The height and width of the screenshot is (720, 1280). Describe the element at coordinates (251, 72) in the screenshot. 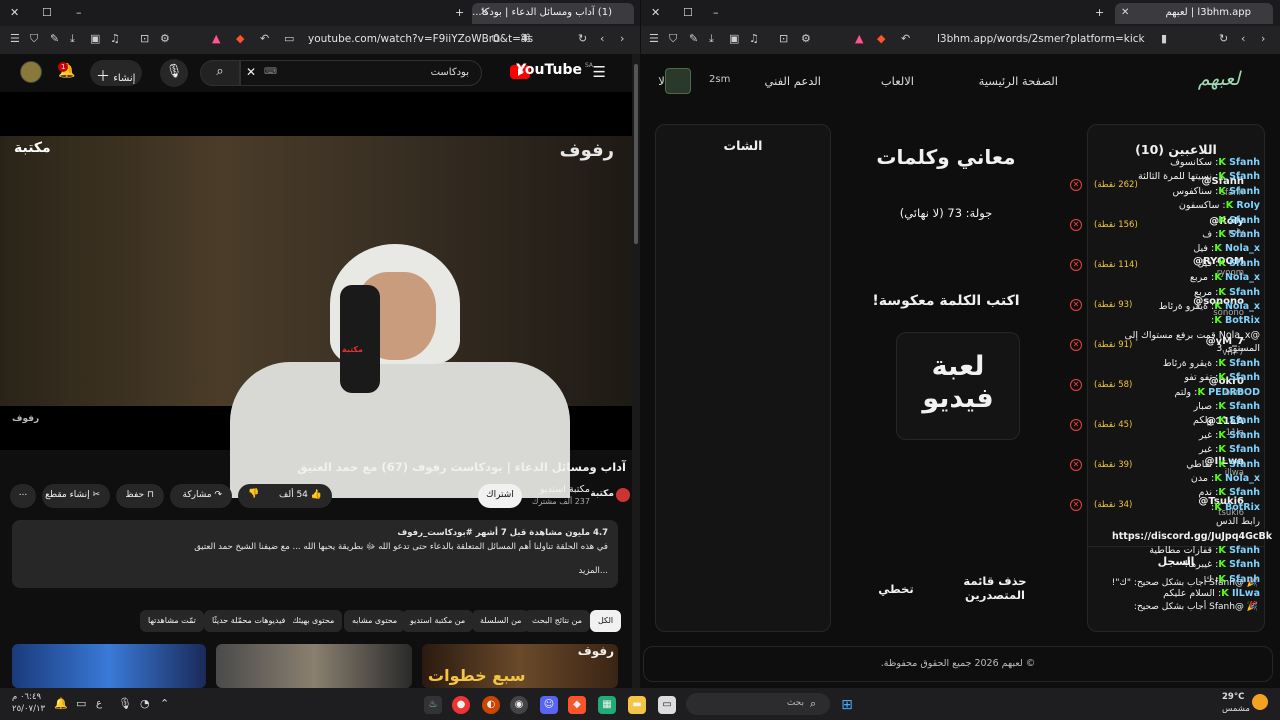

I see `clear-search-icon: ✕` at that location.